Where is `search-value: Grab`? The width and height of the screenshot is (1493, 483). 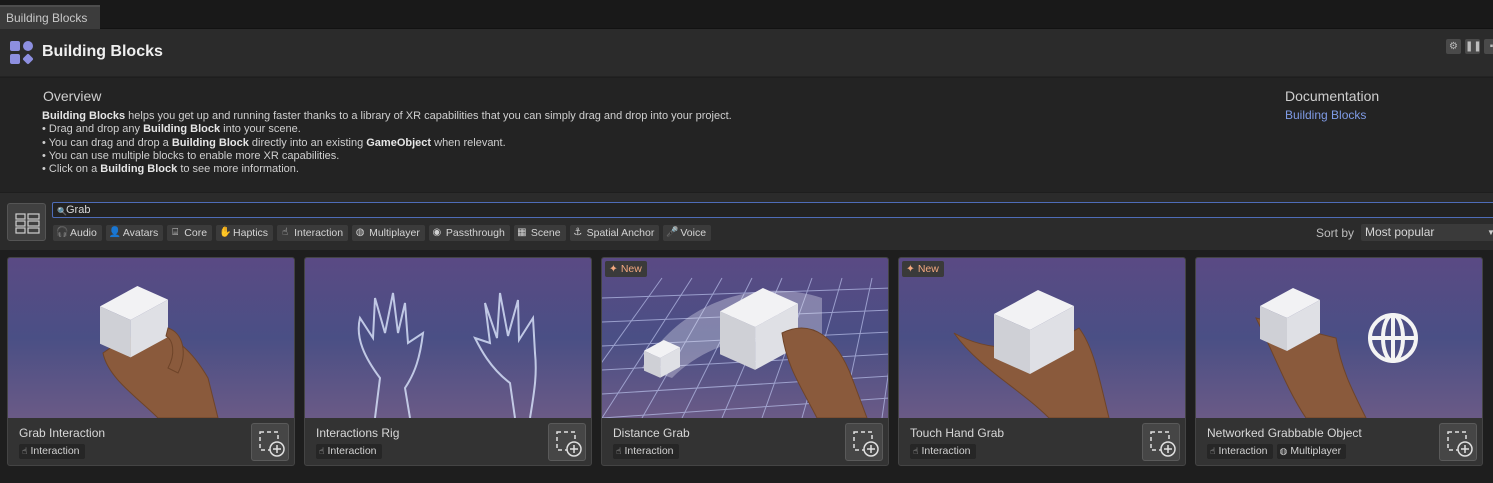
search-value: Grab is located at coordinates (78, 210).